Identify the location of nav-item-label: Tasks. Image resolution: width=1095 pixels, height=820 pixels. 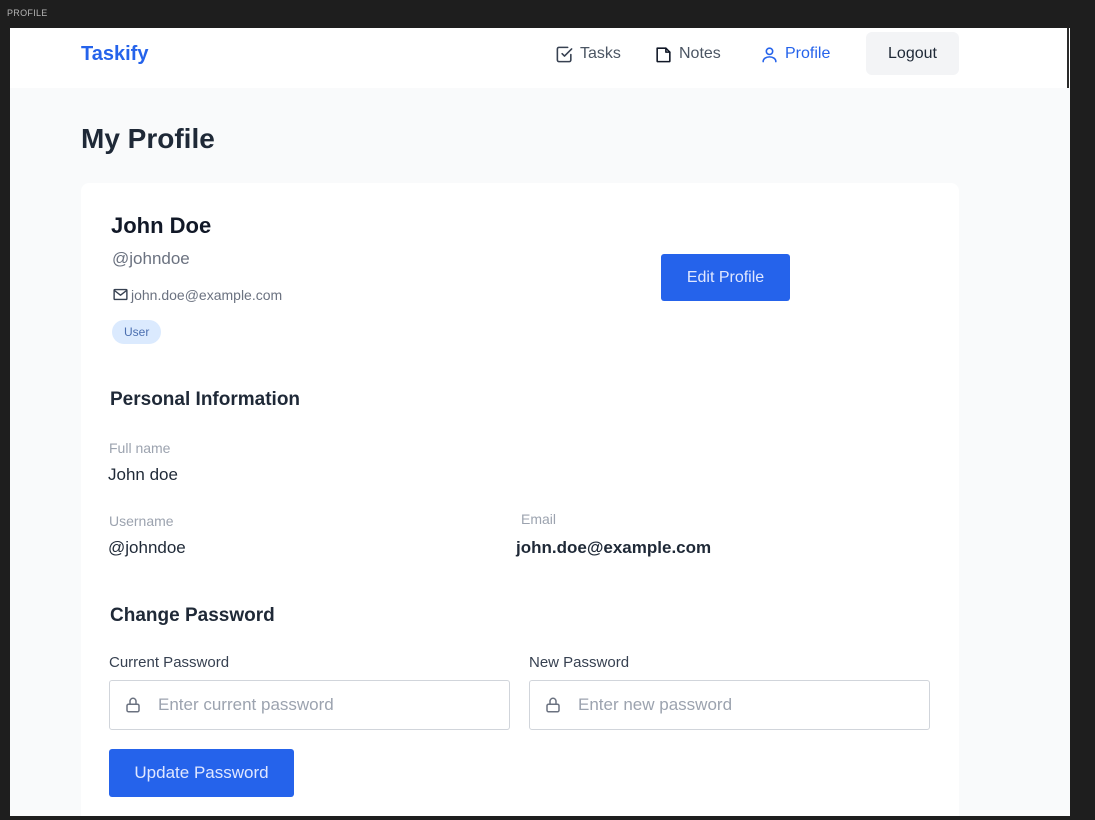
(600, 53).